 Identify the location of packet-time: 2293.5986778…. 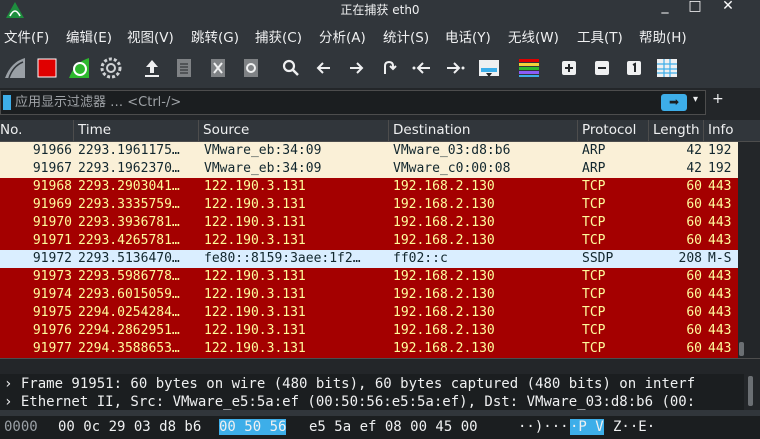
(129, 276).